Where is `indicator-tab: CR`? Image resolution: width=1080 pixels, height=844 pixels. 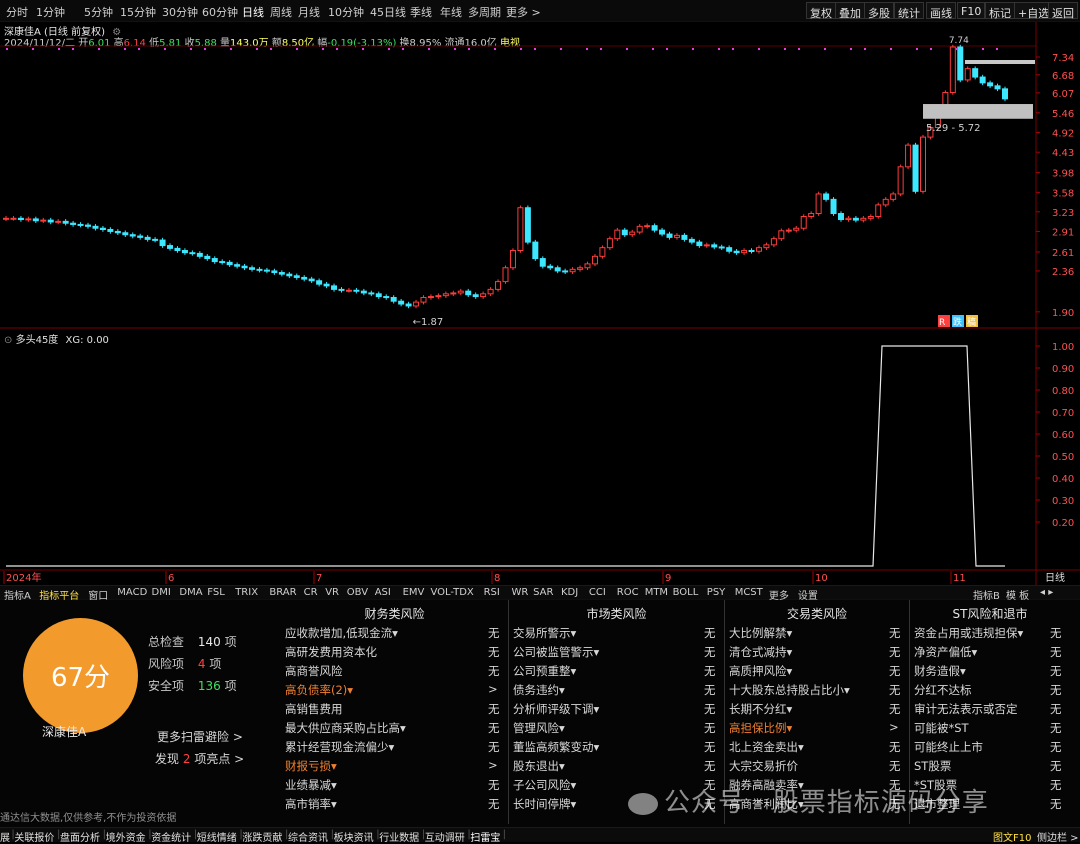 indicator-tab: CR is located at coordinates (311, 592).